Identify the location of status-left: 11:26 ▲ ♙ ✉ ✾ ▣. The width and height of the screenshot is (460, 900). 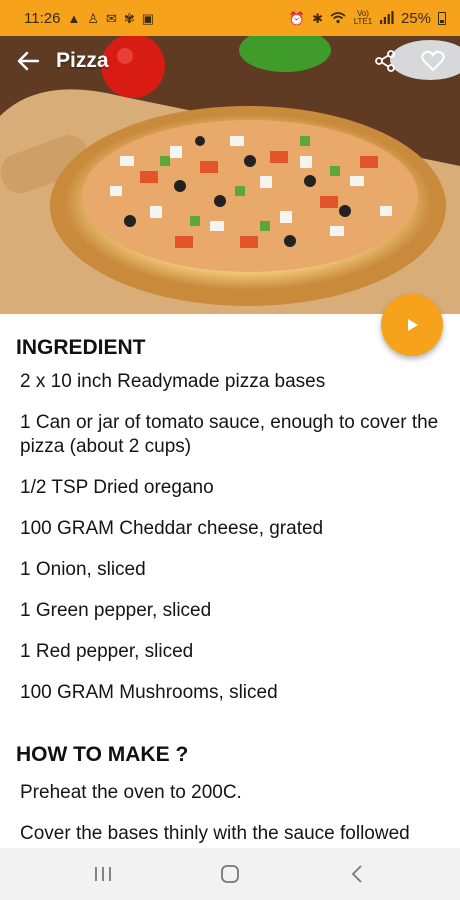
(89, 18).